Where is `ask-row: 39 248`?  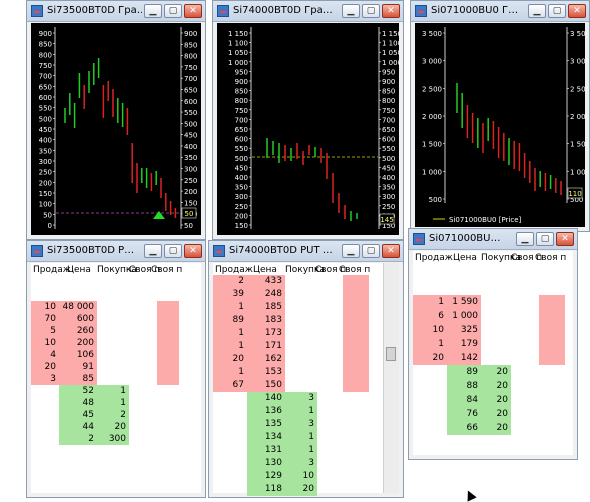
ask-row: 39 248 is located at coordinates (306, 294).